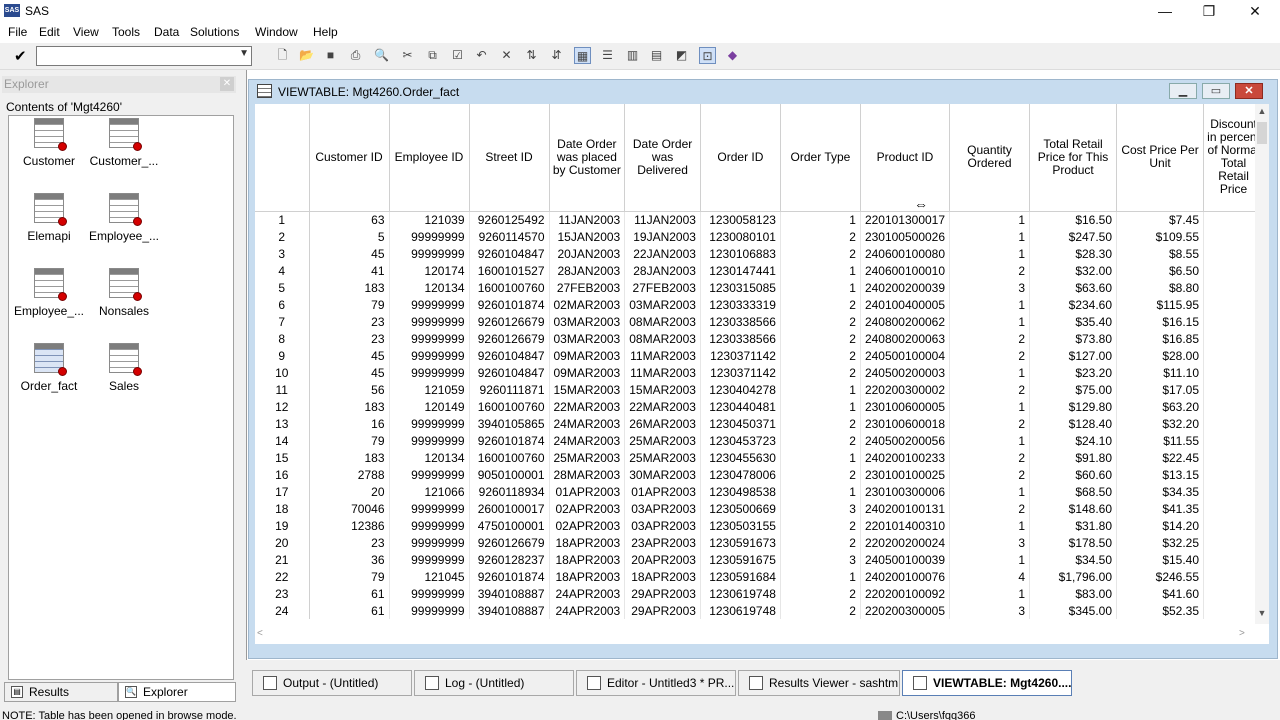  What do you see at coordinates (1160, 423) in the screenshot?
I see `table-cell: $32.20` at bounding box center [1160, 423].